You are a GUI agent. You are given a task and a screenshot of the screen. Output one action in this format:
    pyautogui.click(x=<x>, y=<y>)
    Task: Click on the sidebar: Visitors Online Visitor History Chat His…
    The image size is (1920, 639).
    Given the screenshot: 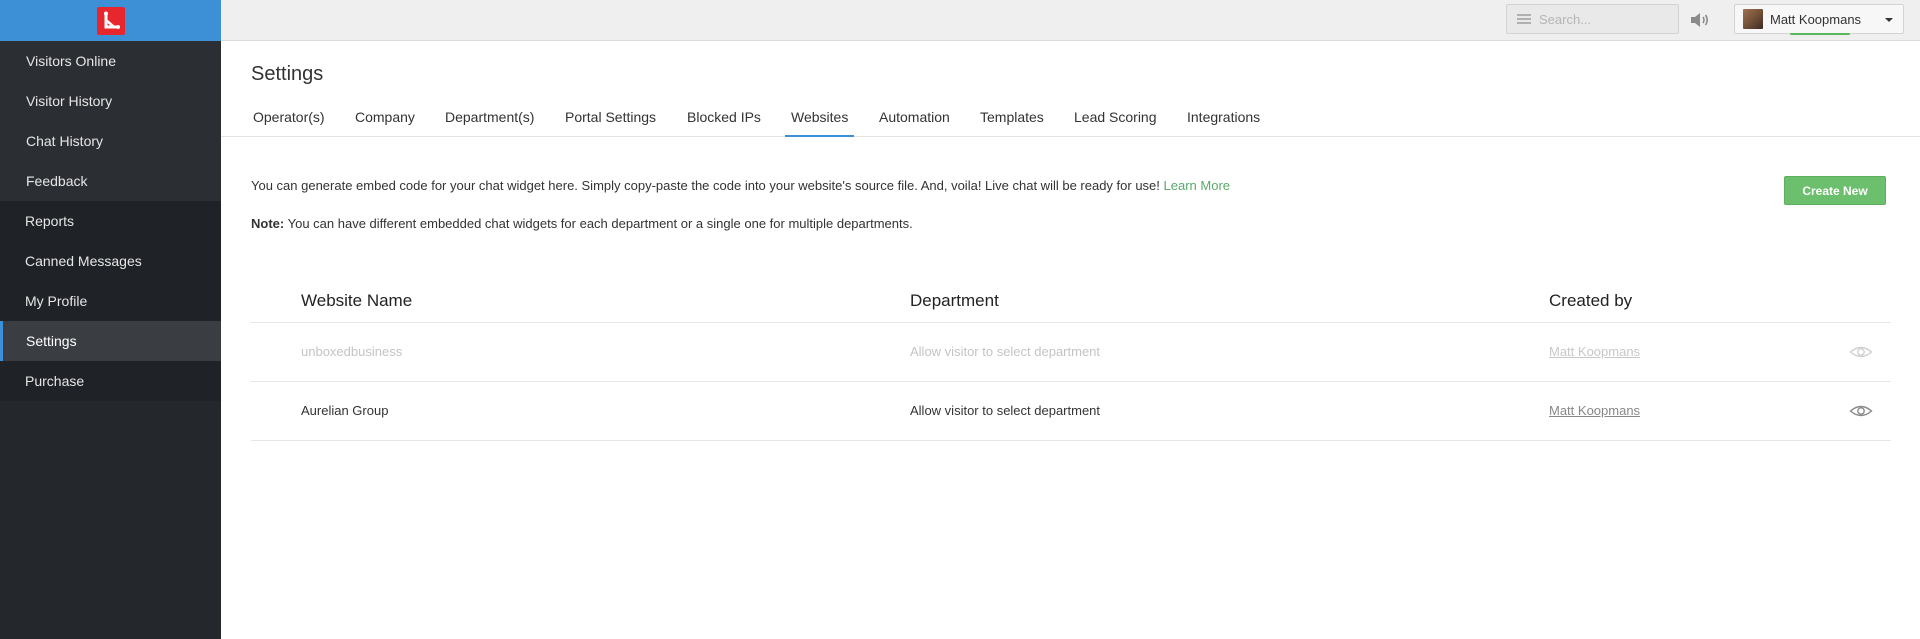 What is the action you would take?
    pyautogui.click(x=110, y=319)
    